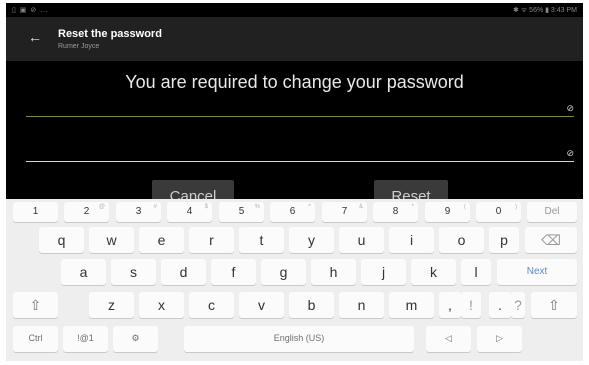 This screenshot has height=365, width=589. I want to click on delete-key: Del, so click(552, 212).